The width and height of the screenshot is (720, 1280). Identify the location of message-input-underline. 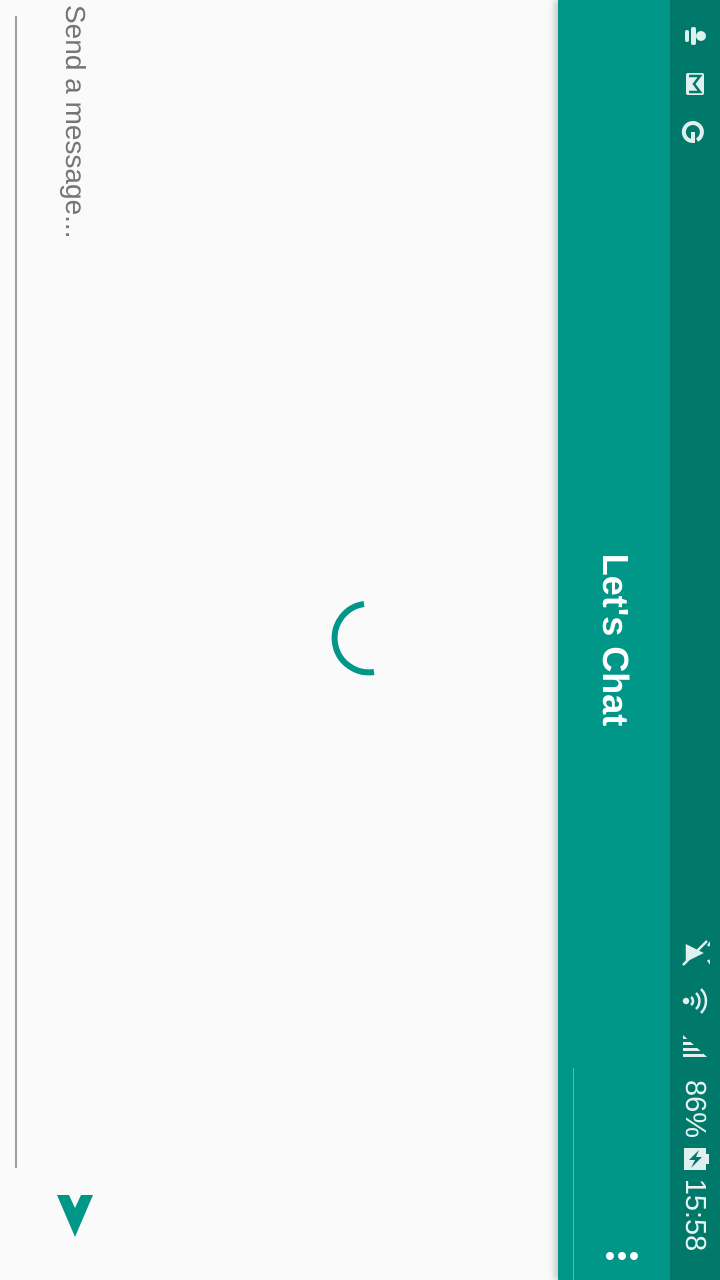
(16, 592).